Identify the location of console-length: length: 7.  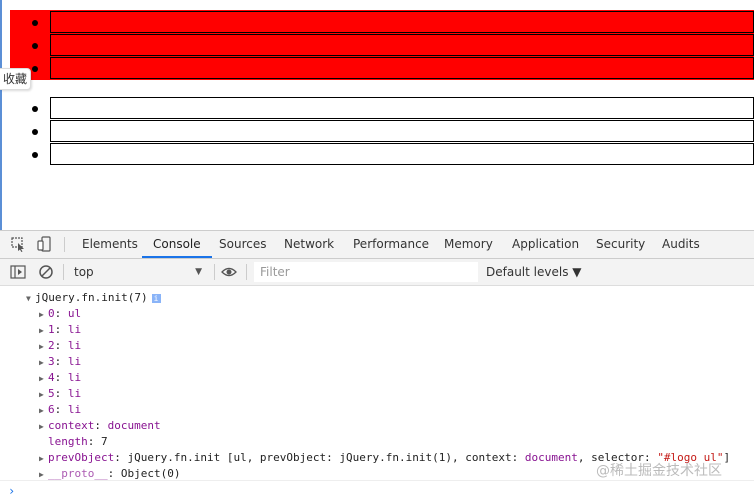
(78, 441).